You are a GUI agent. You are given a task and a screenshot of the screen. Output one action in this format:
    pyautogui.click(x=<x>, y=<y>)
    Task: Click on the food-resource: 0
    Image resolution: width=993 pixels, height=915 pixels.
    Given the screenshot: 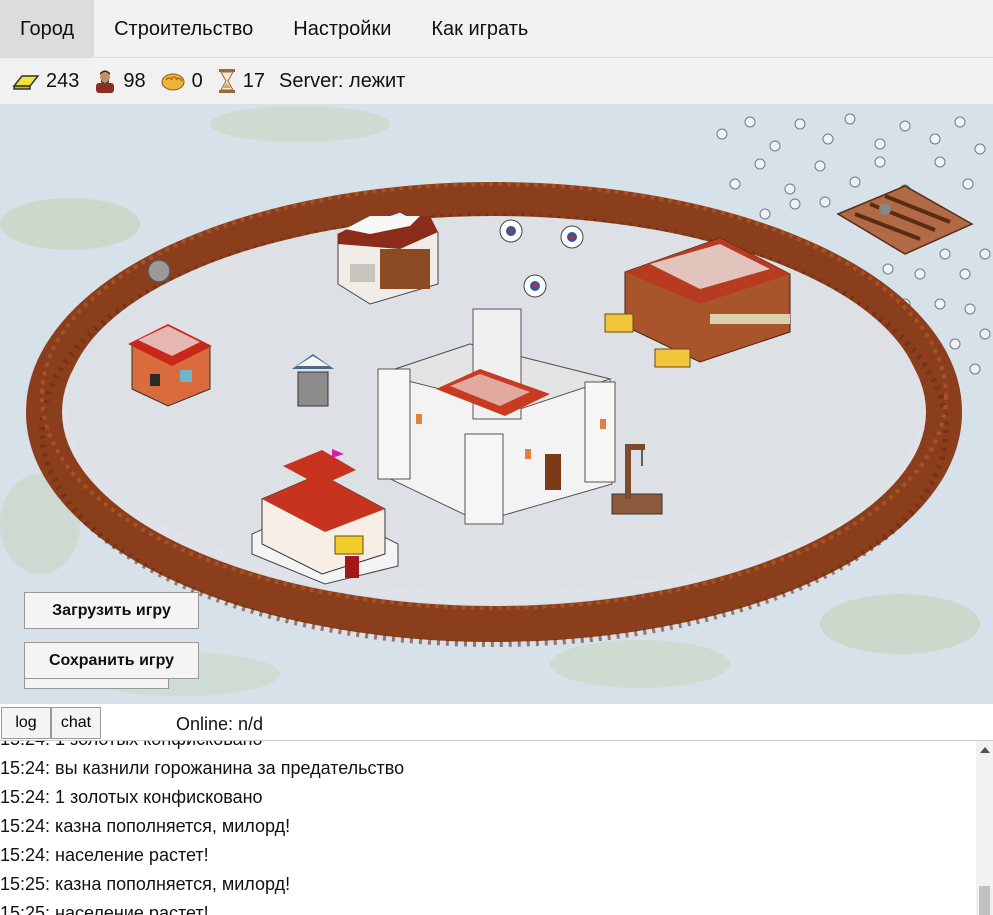 What is the action you would take?
    pyautogui.click(x=181, y=81)
    